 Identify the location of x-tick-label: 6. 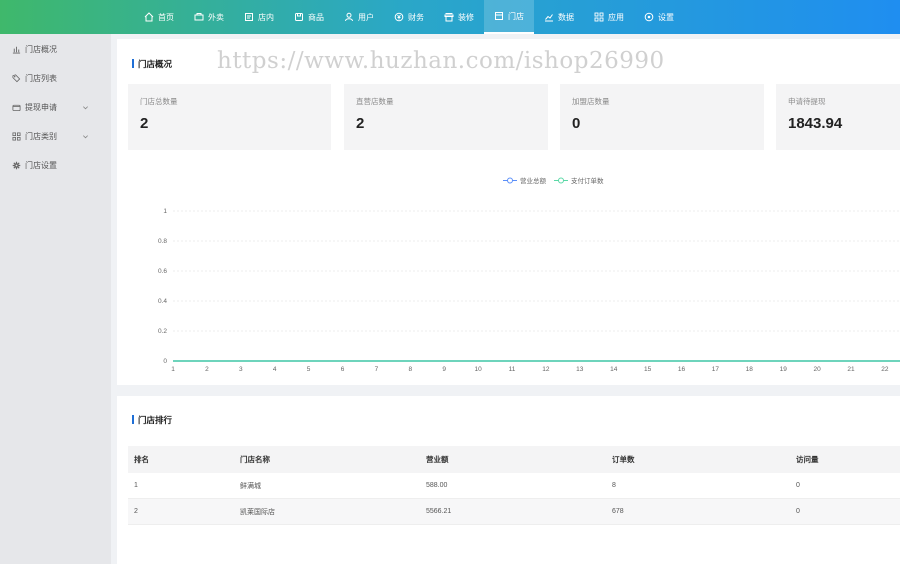
(343, 369).